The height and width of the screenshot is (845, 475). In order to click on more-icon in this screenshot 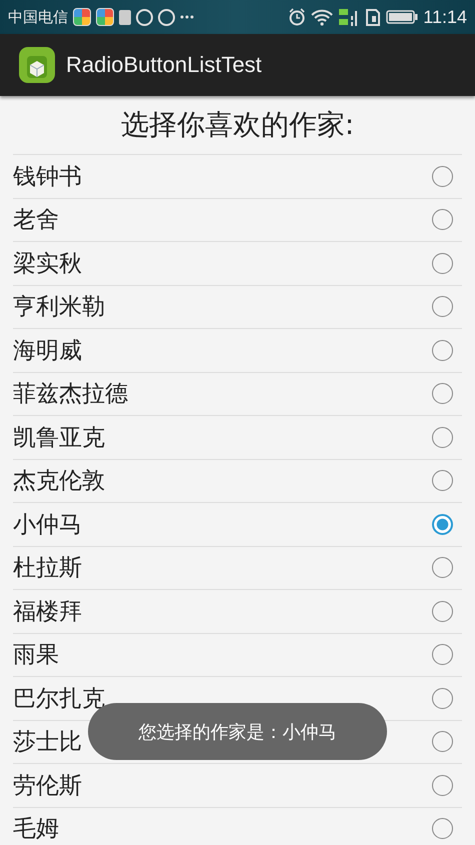, I will do `click(187, 17)`.